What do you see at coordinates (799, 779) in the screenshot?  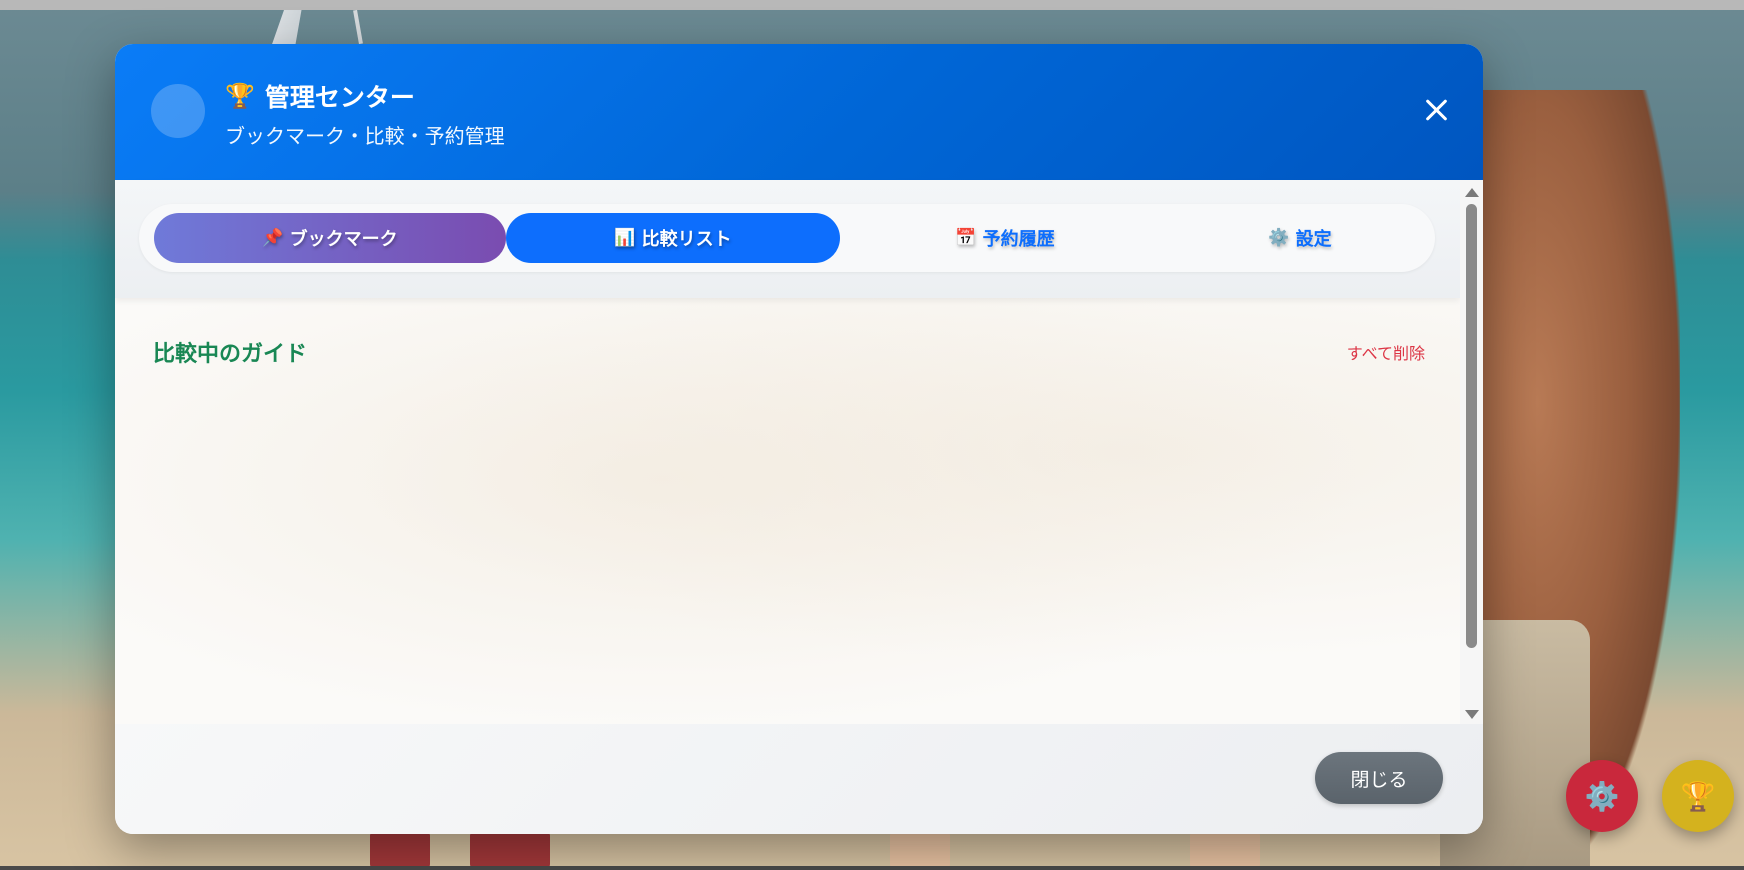 I see `modal-footer: 閉じる` at bounding box center [799, 779].